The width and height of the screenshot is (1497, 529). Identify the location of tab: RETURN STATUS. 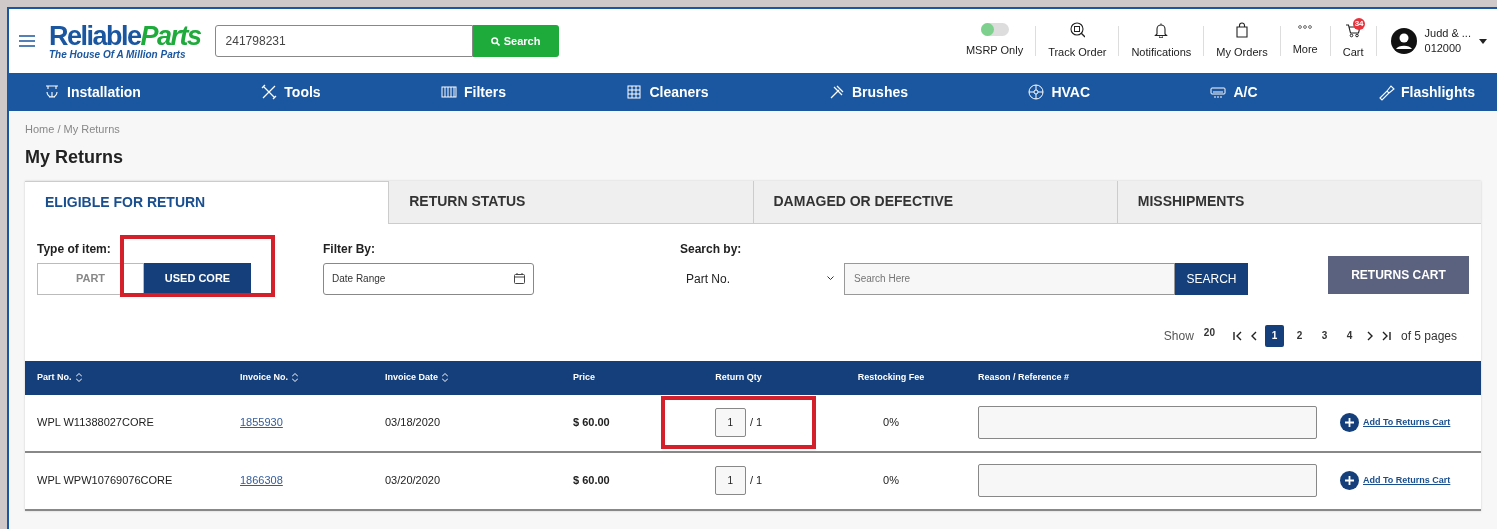
(570, 202).